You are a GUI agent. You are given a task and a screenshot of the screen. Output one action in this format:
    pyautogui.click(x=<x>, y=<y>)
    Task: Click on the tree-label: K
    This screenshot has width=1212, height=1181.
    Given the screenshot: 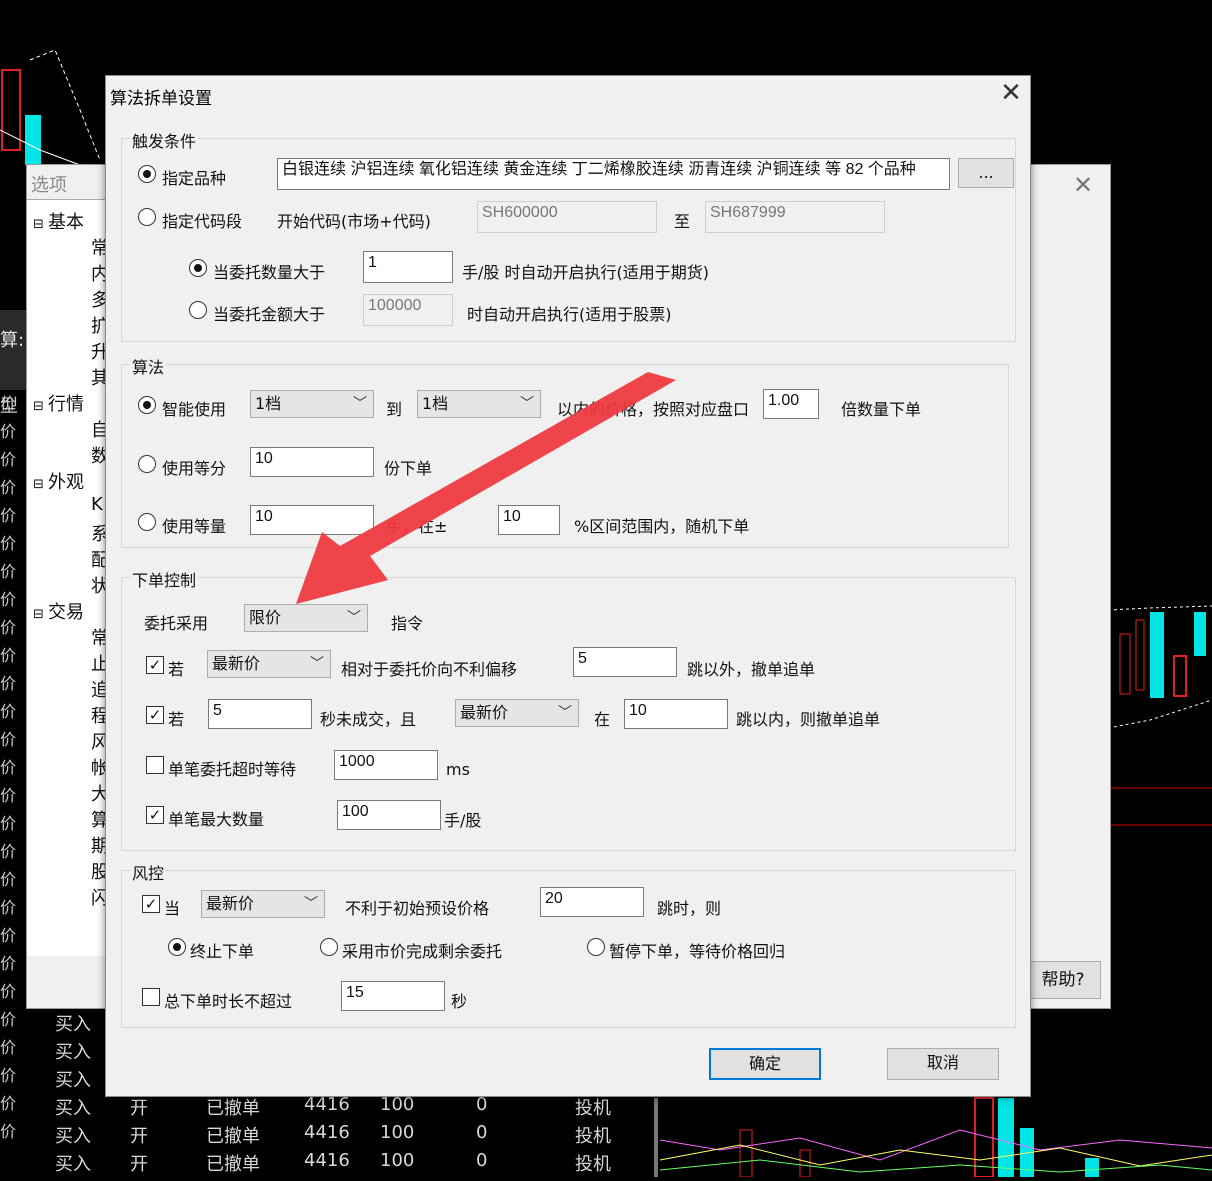 What is the action you would take?
    pyautogui.click(x=97, y=504)
    